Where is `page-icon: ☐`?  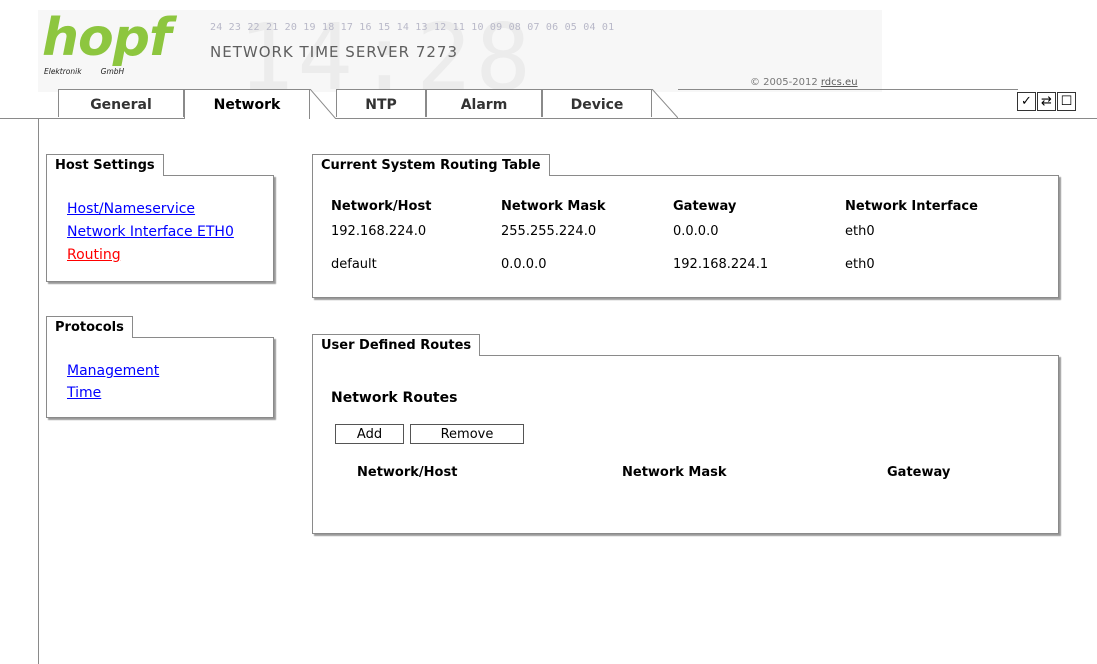 page-icon: ☐ is located at coordinates (1066, 101).